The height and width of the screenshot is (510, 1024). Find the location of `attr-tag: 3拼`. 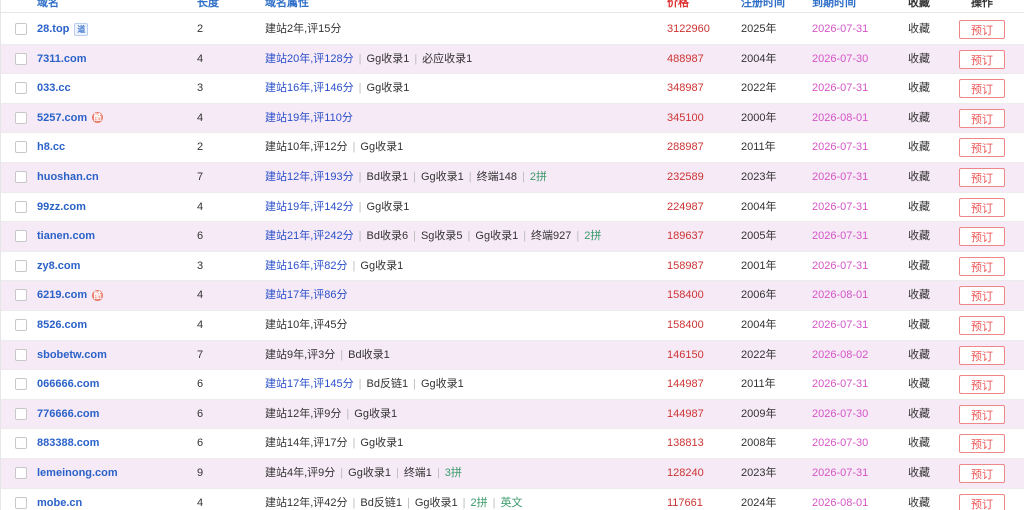

attr-tag: 3拼 is located at coordinates (453, 473).